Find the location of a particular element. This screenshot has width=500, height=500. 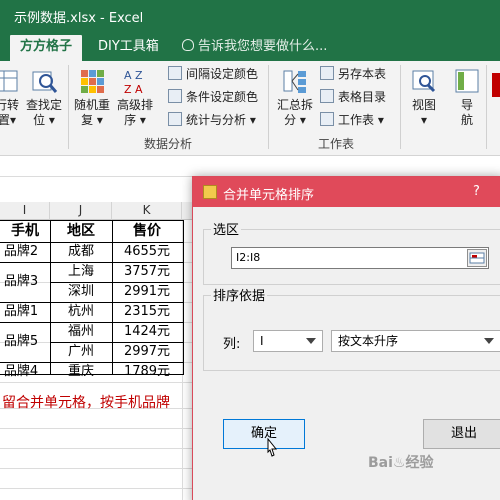

cell-price-6: 2997元 is located at coordinates (147, 352).